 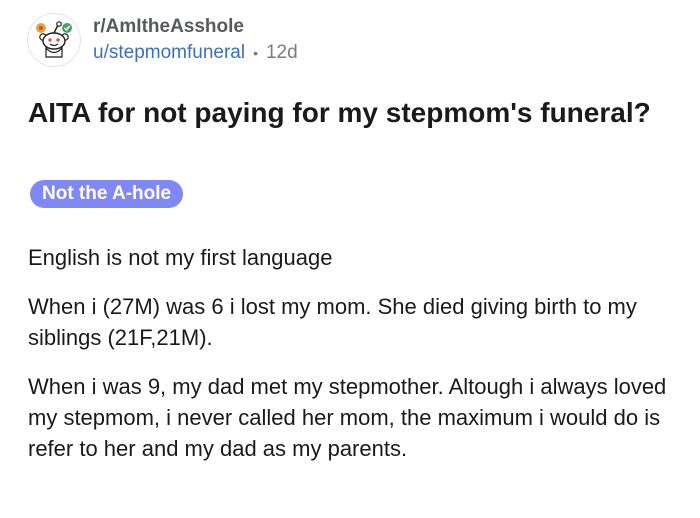 I want to click on reddit-snoo-avatar-icon, so click(x=54, y=39).